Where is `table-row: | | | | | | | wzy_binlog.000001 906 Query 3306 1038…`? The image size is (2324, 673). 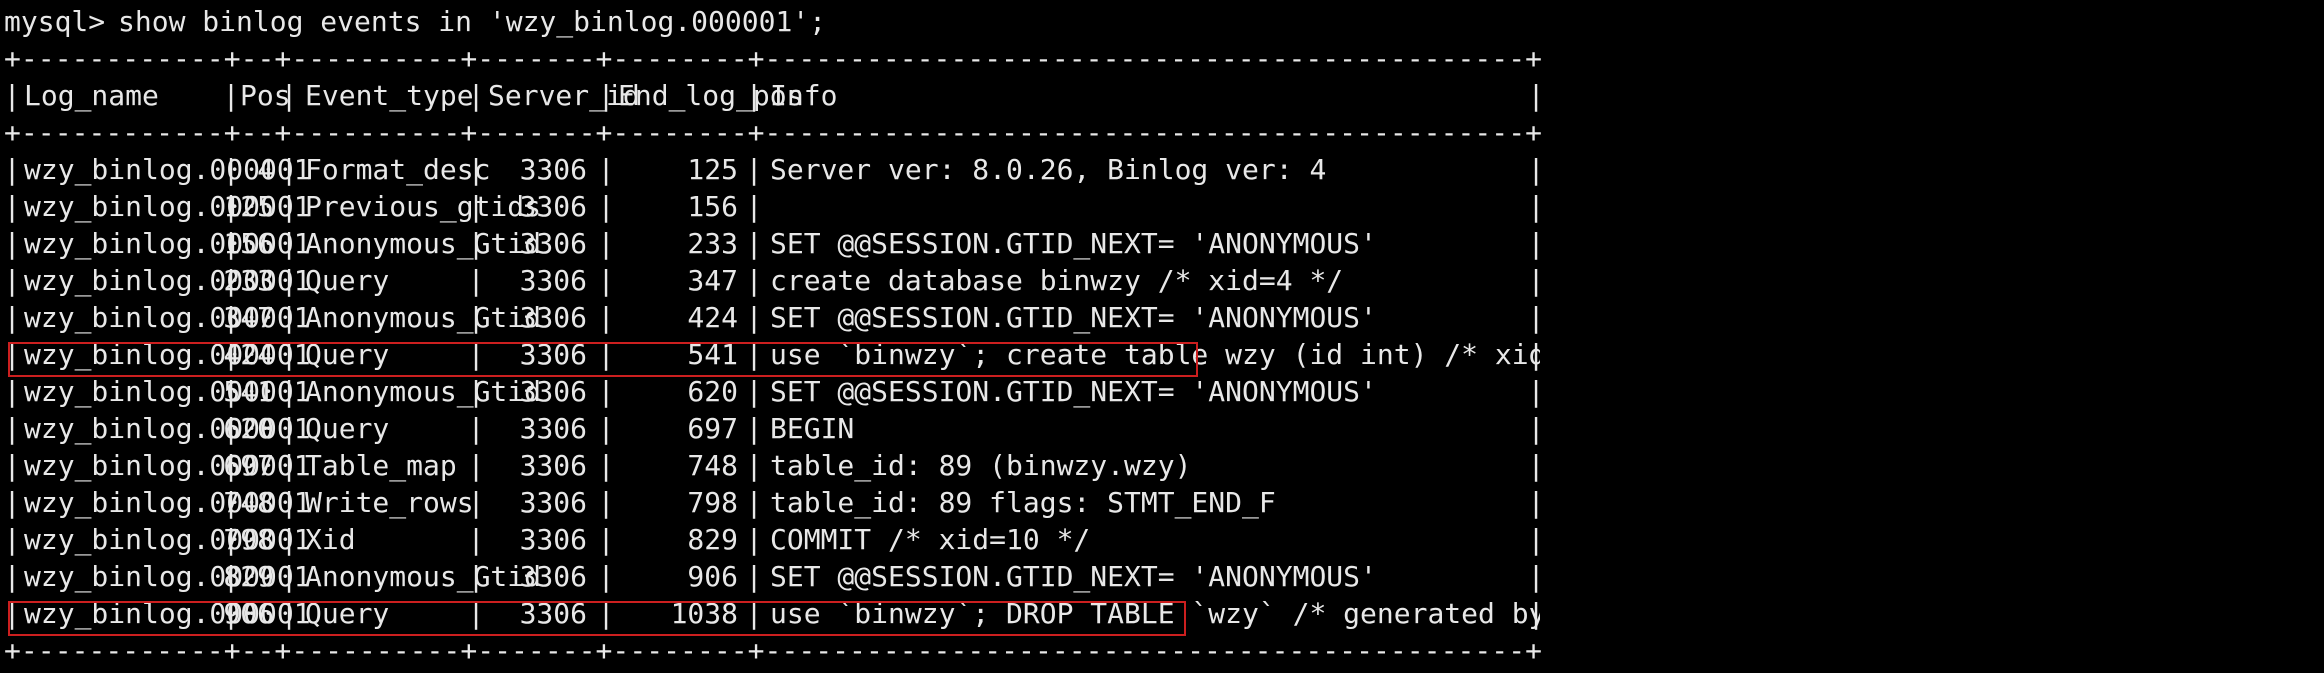 table-row: | | | | | | | wzy_binlog.000001 906 Query 3306 1038… is located at coordinates (770, 613).